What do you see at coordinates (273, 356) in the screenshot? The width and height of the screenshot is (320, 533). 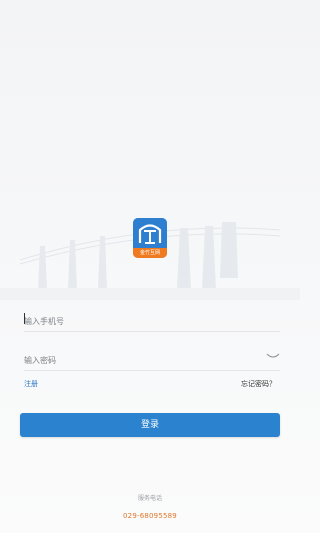 I see `eye-closed-icon` at bounding box center [273, 356].